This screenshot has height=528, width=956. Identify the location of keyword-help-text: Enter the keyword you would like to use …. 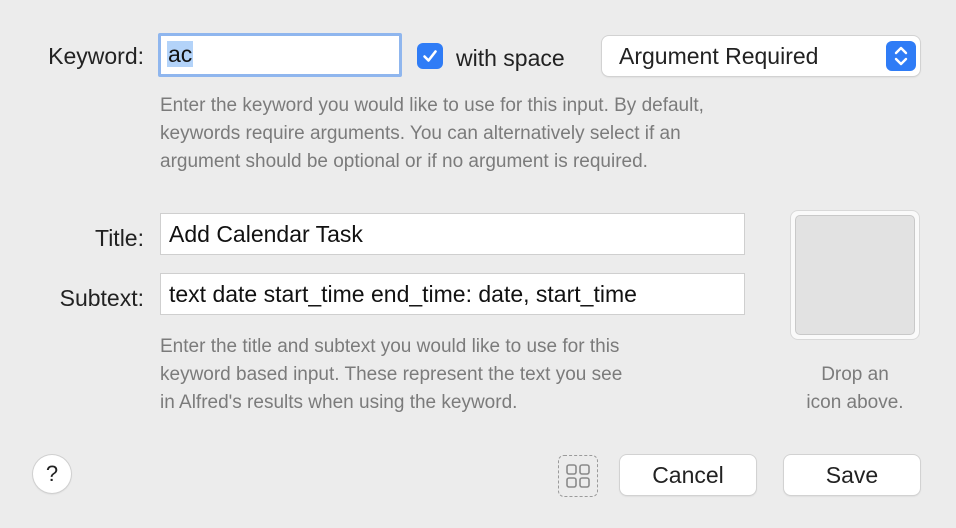
(510, 134).